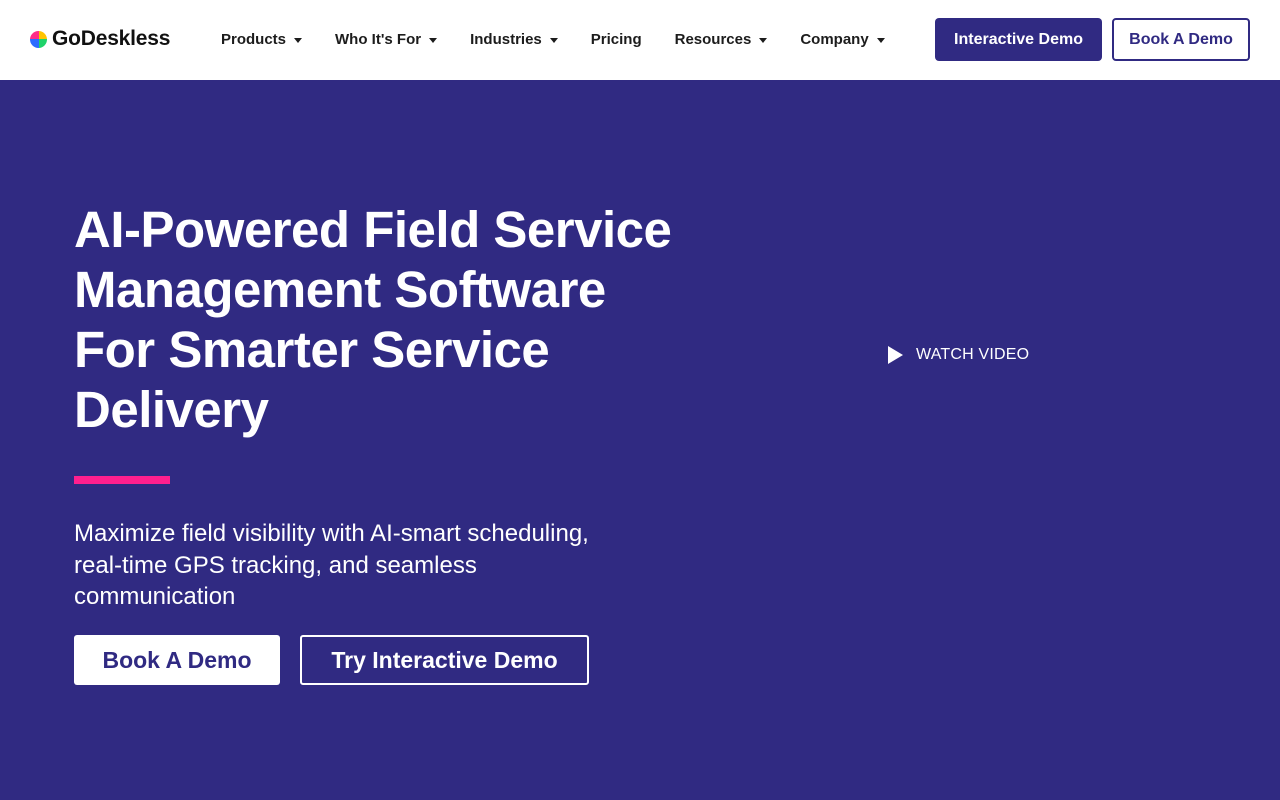  I want to click on nav-item-company: Company, so click(842, 39).